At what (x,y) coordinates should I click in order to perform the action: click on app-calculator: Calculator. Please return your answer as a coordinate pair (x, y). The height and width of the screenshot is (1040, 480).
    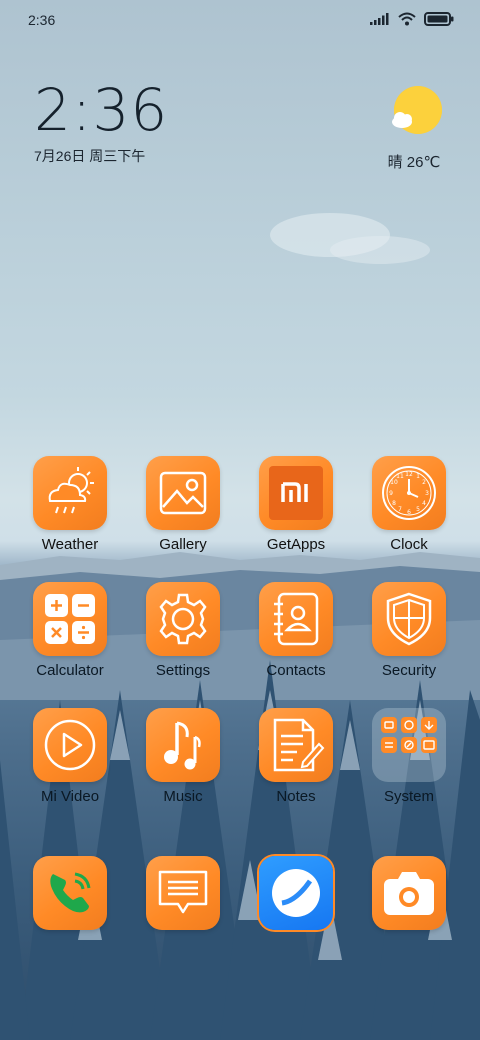
    Looking at the image, I should click on (70, 630).